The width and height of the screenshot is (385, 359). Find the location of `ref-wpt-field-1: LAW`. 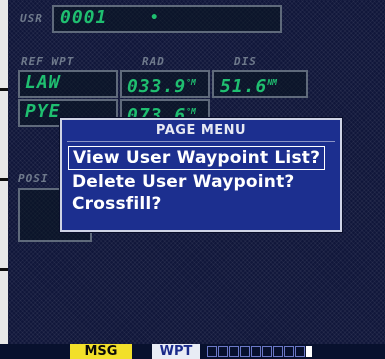

ref-wpt-field-1: LAW is located at coordinates (68, 84).